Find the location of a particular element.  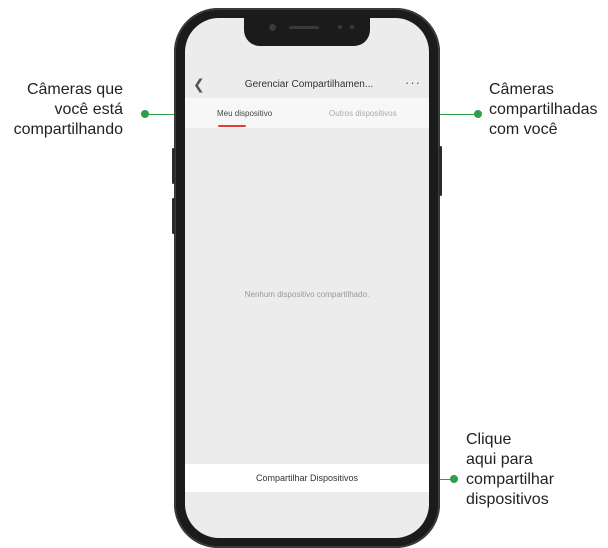

annotation-line: dispositivos is located at coordinates (507, 499).